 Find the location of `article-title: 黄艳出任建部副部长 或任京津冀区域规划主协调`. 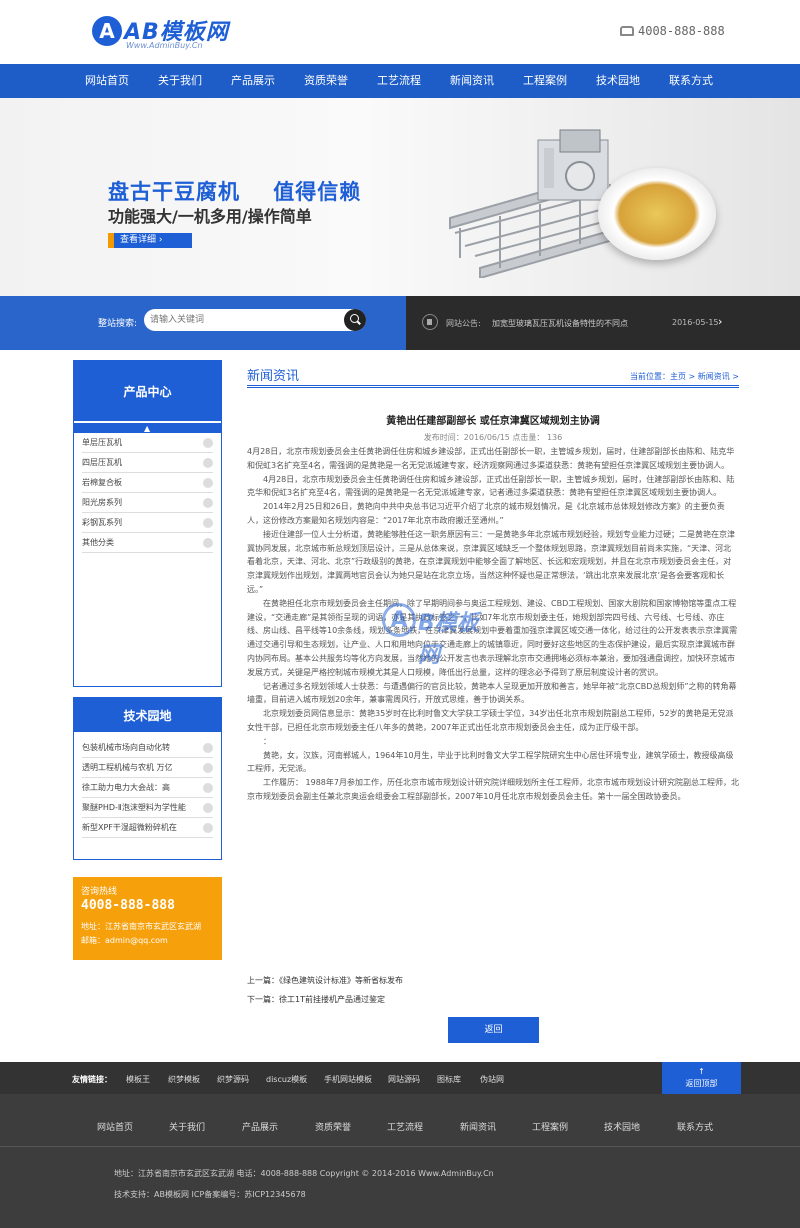

article-title: 黄艳出任建部副部长 或任京津冀区域规划主协调 is located at coordinates (493, 421).